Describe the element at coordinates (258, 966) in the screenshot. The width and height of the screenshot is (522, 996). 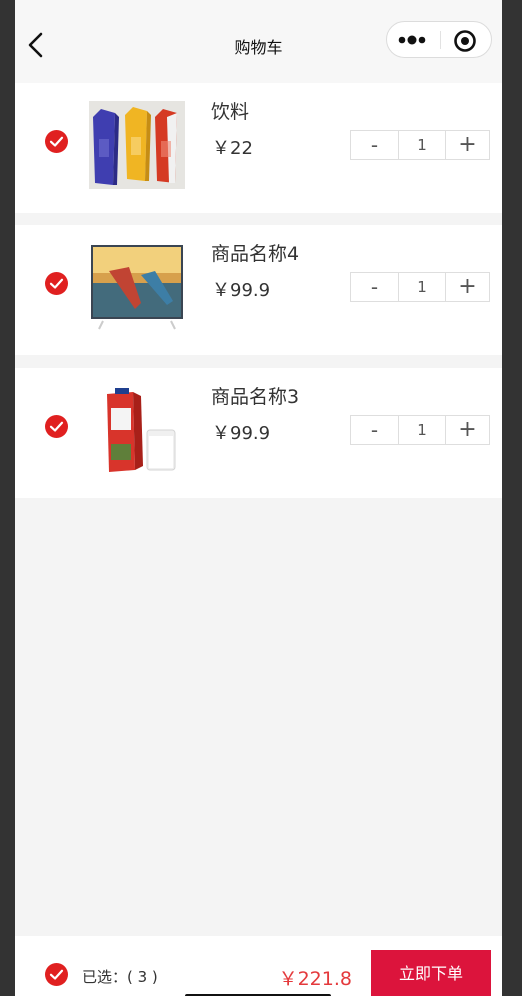
I see `checkout-bar: 已选：( 3 ) ￥221.8 立即下单` at that location.